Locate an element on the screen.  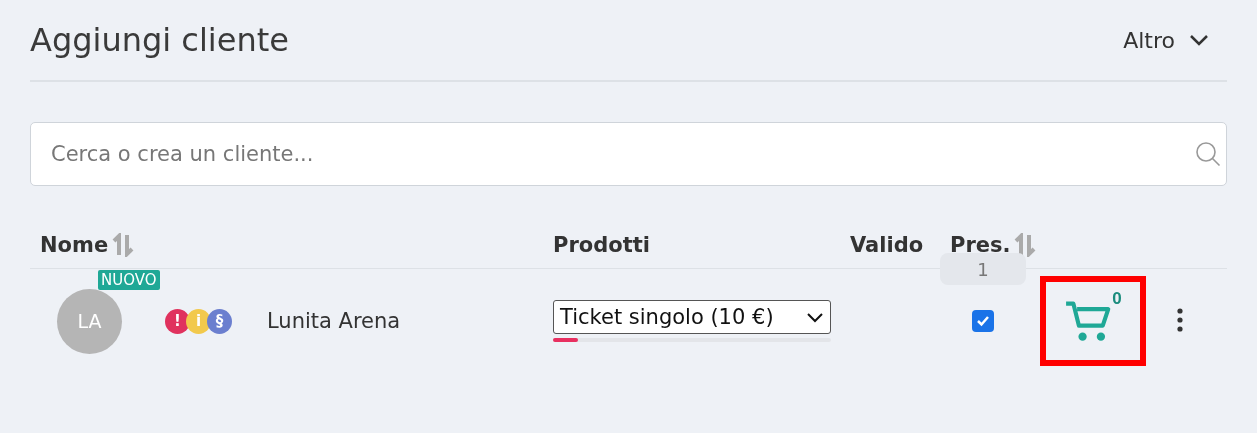
presence-checkbox is located at coordinates (983, 321).